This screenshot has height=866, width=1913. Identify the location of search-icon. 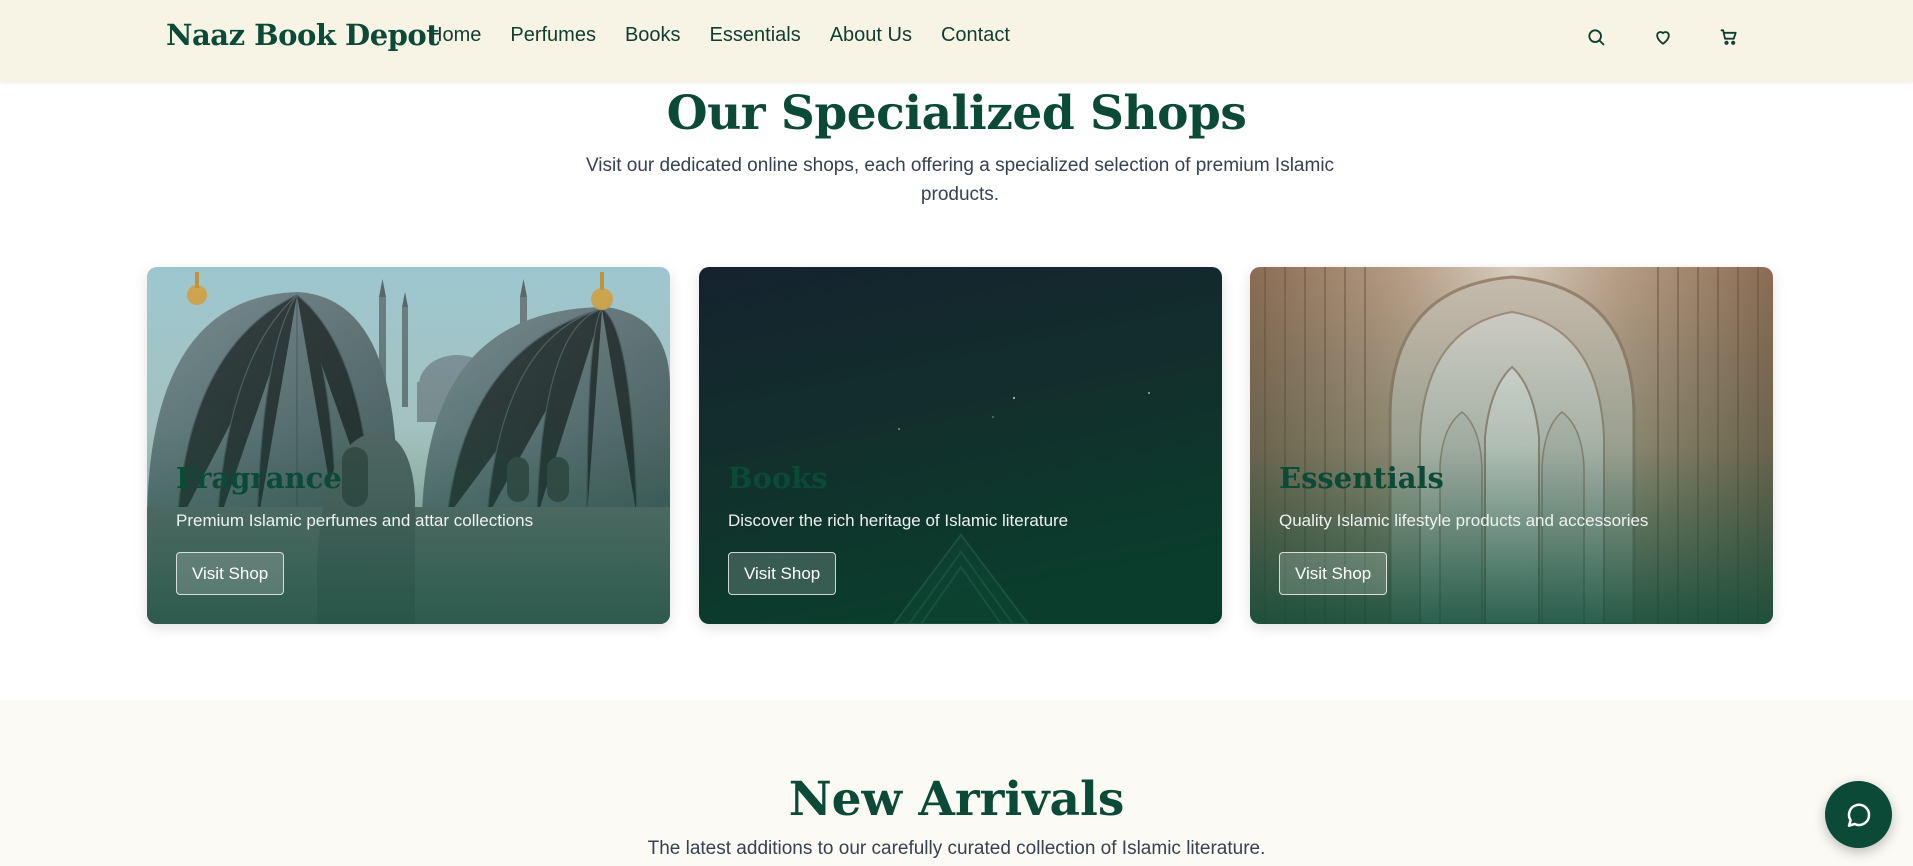
(1596, 37).